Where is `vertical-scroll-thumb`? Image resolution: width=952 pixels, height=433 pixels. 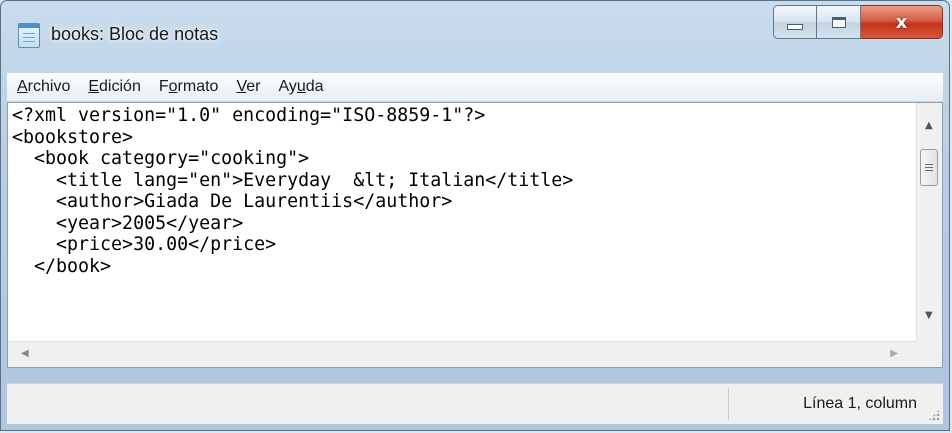
vertical-scroll-thumb is located at coordinates (929, 167).